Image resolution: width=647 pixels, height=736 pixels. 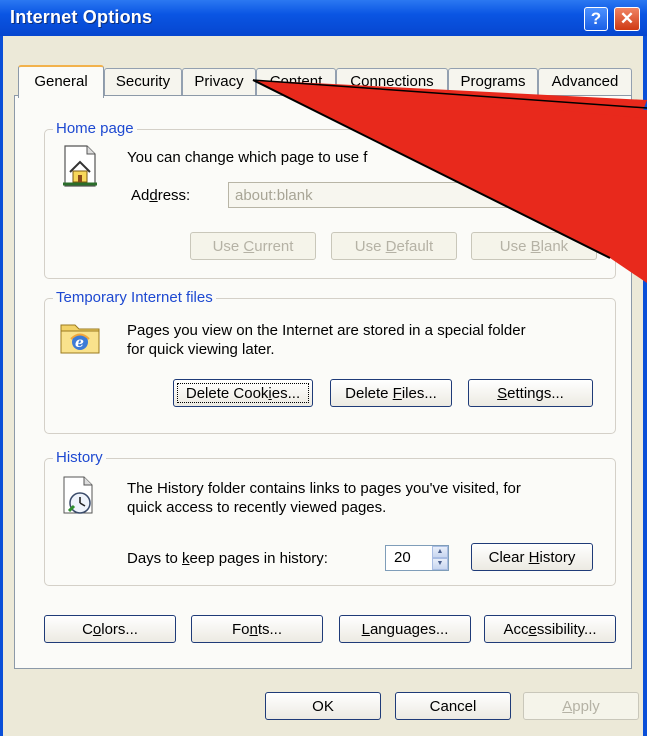 What do you see at coordinates (95, 129) in the screenshot?
I see `home-page-group-label: Home page` at bounding box center [95, 129].